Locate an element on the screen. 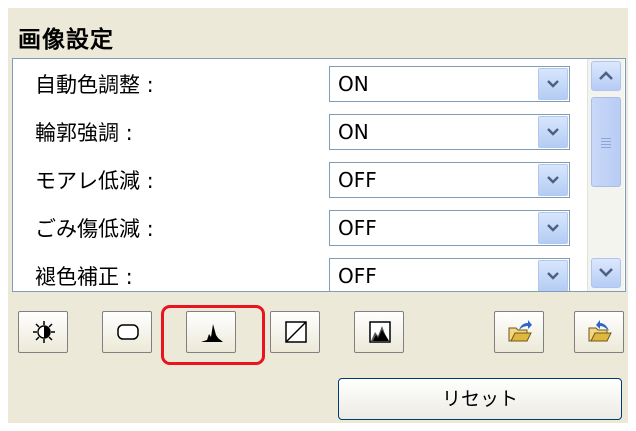  vertical-scrollbar is located at coordinates (605, 175).